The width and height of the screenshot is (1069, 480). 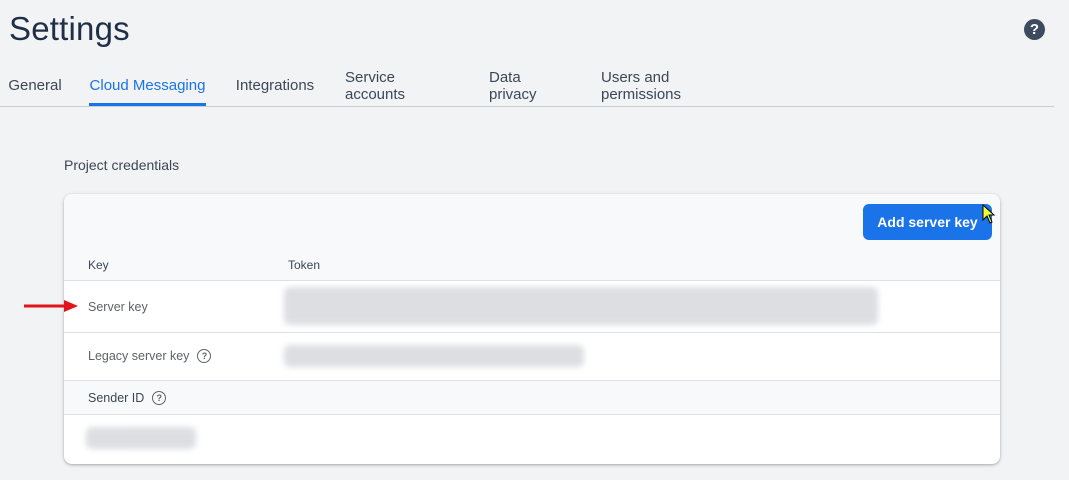 What do you see at coordinates (51, 306) in the screenshot?
I see `red-arrow-annotation` at bounding box center [51, 306].